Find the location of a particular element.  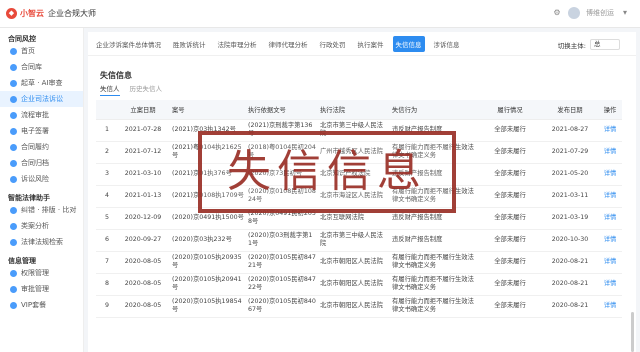

sidebar-item-approval-flow: 流程审批 is located at coordinates (41, 115).